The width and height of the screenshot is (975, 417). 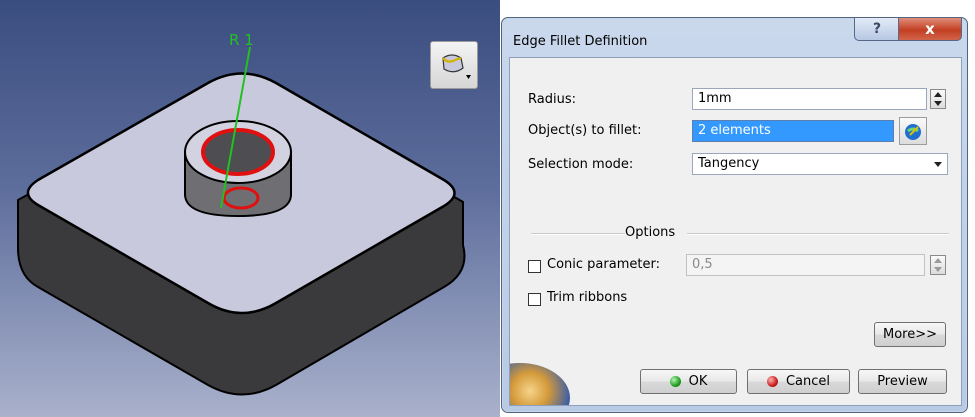 I want to click on objects-label: Object(s) to fillet:, so click(x=585, y=130).